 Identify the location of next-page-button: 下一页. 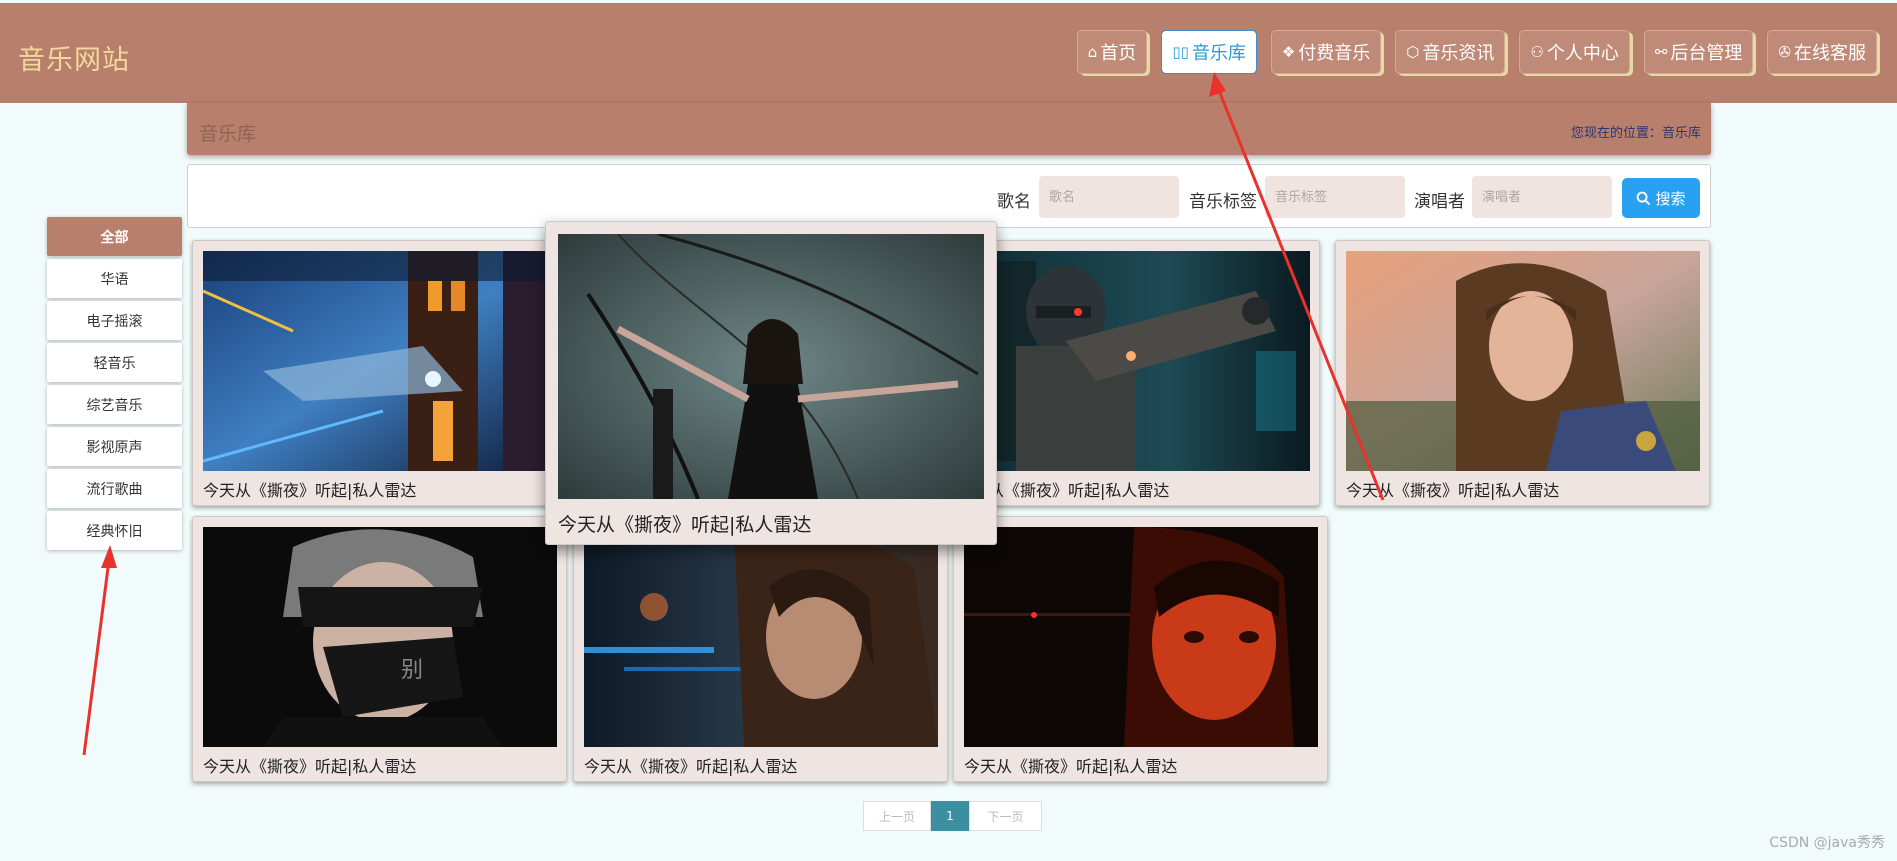
(1005, 816).